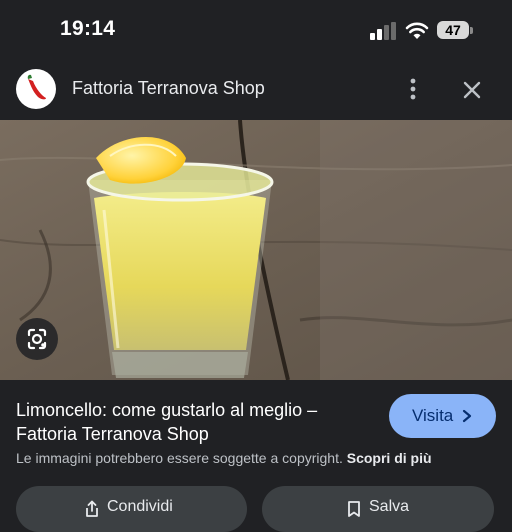 The width and height of the screenshot is (512, 532). I want to click on signal-icon, so click(383, 31).